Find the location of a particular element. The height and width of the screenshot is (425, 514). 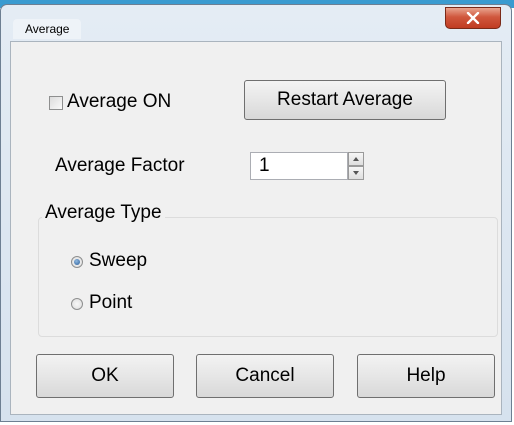

average-factor-spinner is located at coordinates (356, 166).